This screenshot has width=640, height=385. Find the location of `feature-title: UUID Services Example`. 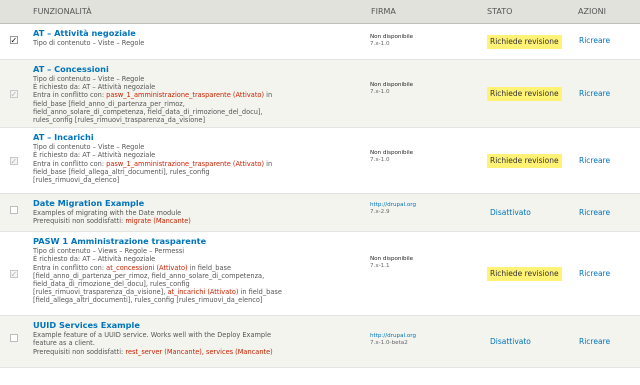

feature-title: UUID Services Example is located at coordinates (197, 325).